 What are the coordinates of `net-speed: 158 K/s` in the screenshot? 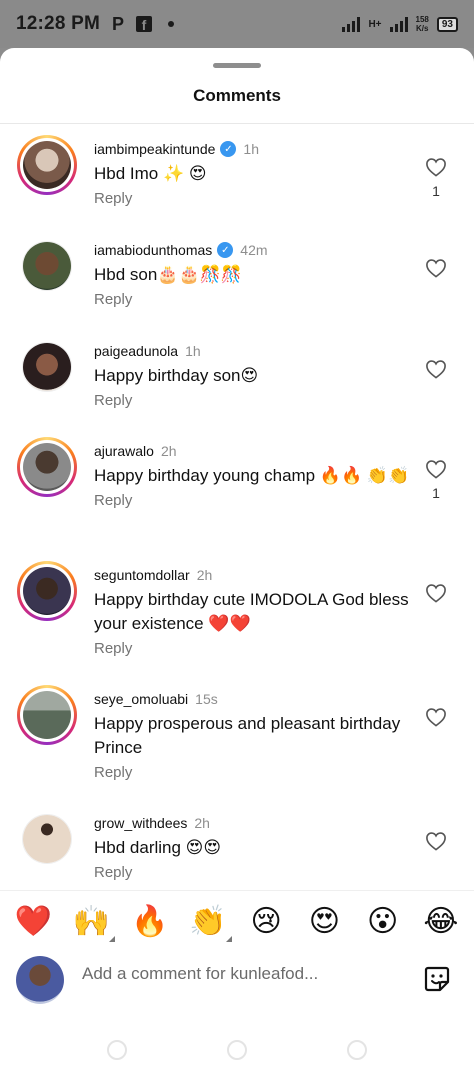 It's located at (422, 24).